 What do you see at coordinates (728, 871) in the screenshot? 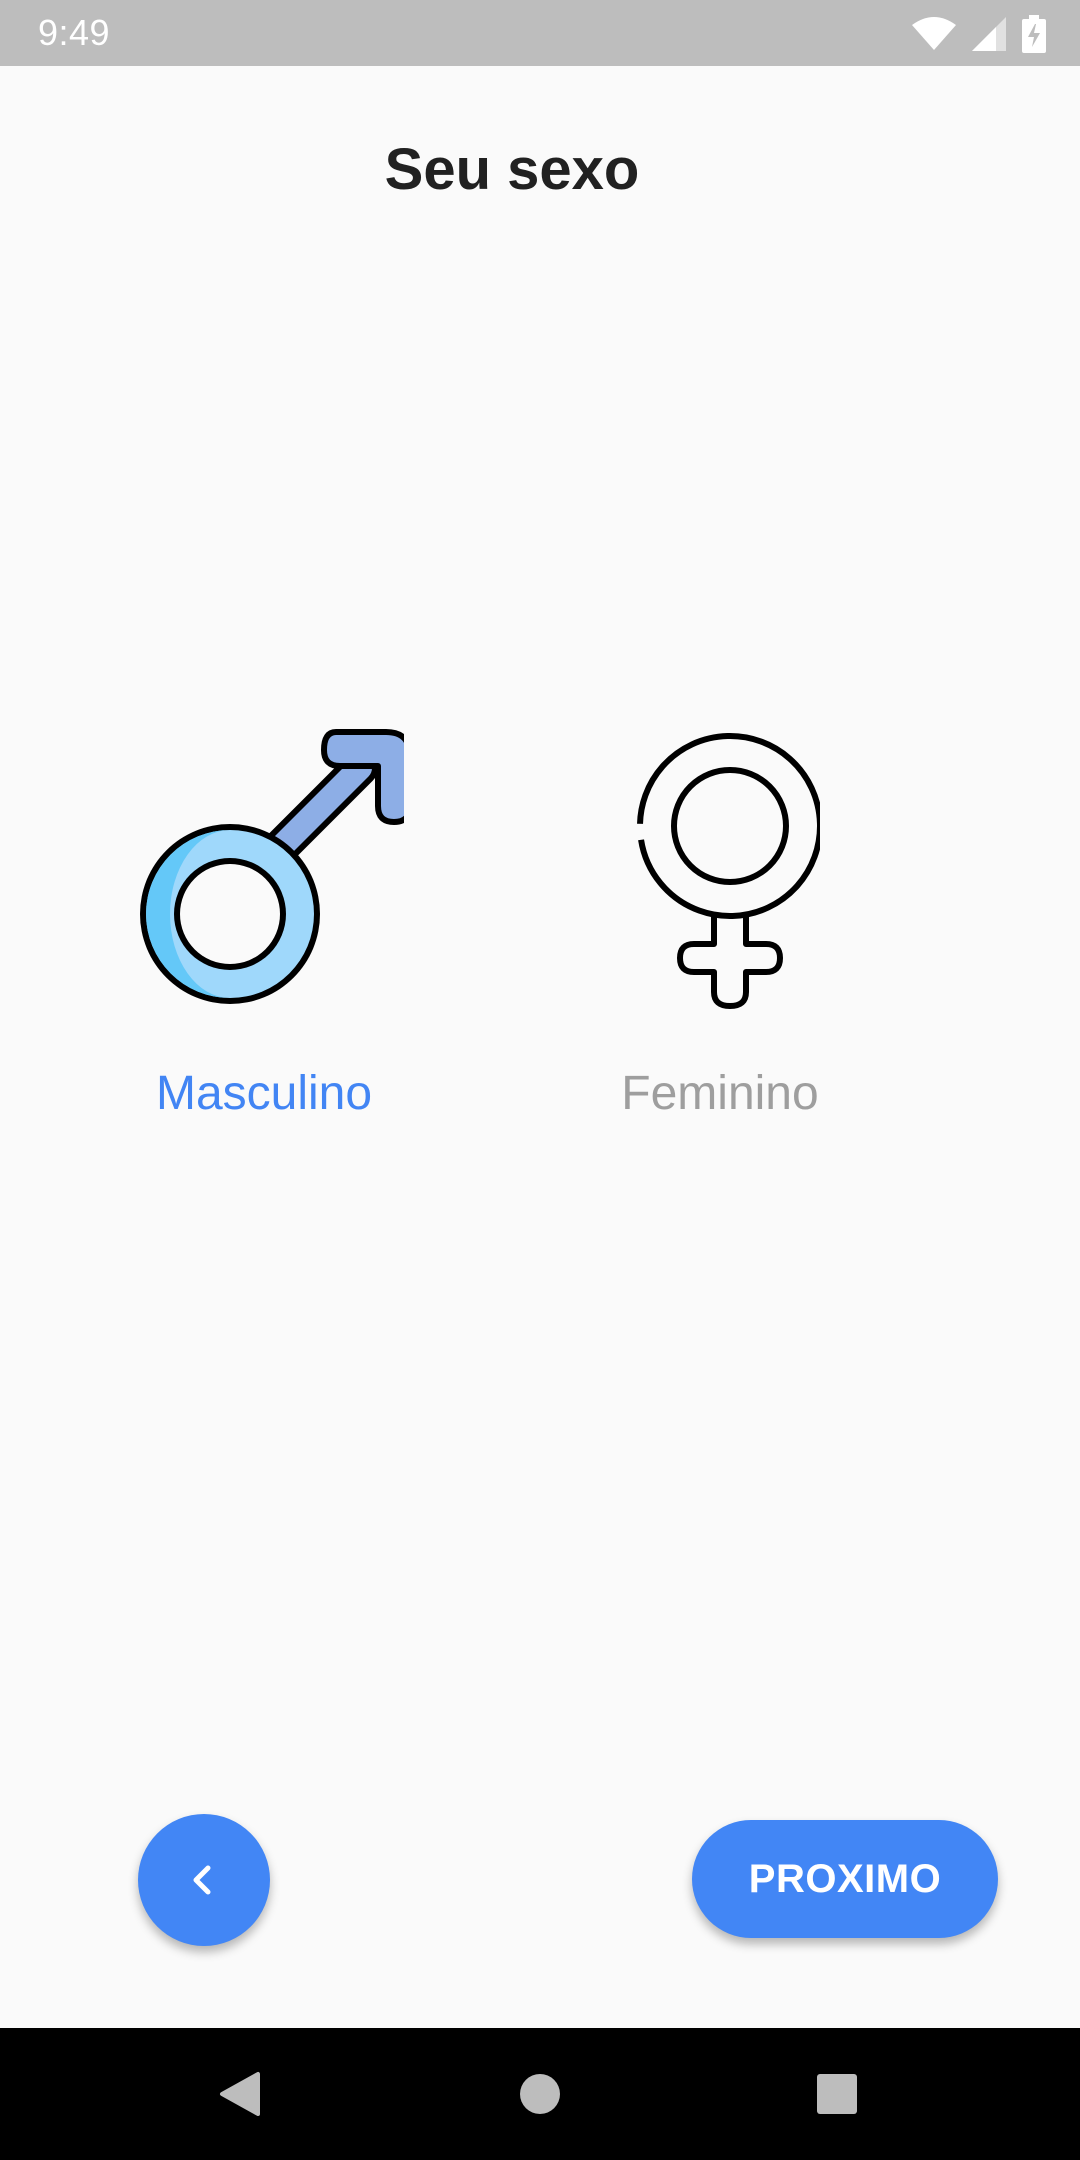
I see `female-symbol-icon` at bounding box center [728, 871].